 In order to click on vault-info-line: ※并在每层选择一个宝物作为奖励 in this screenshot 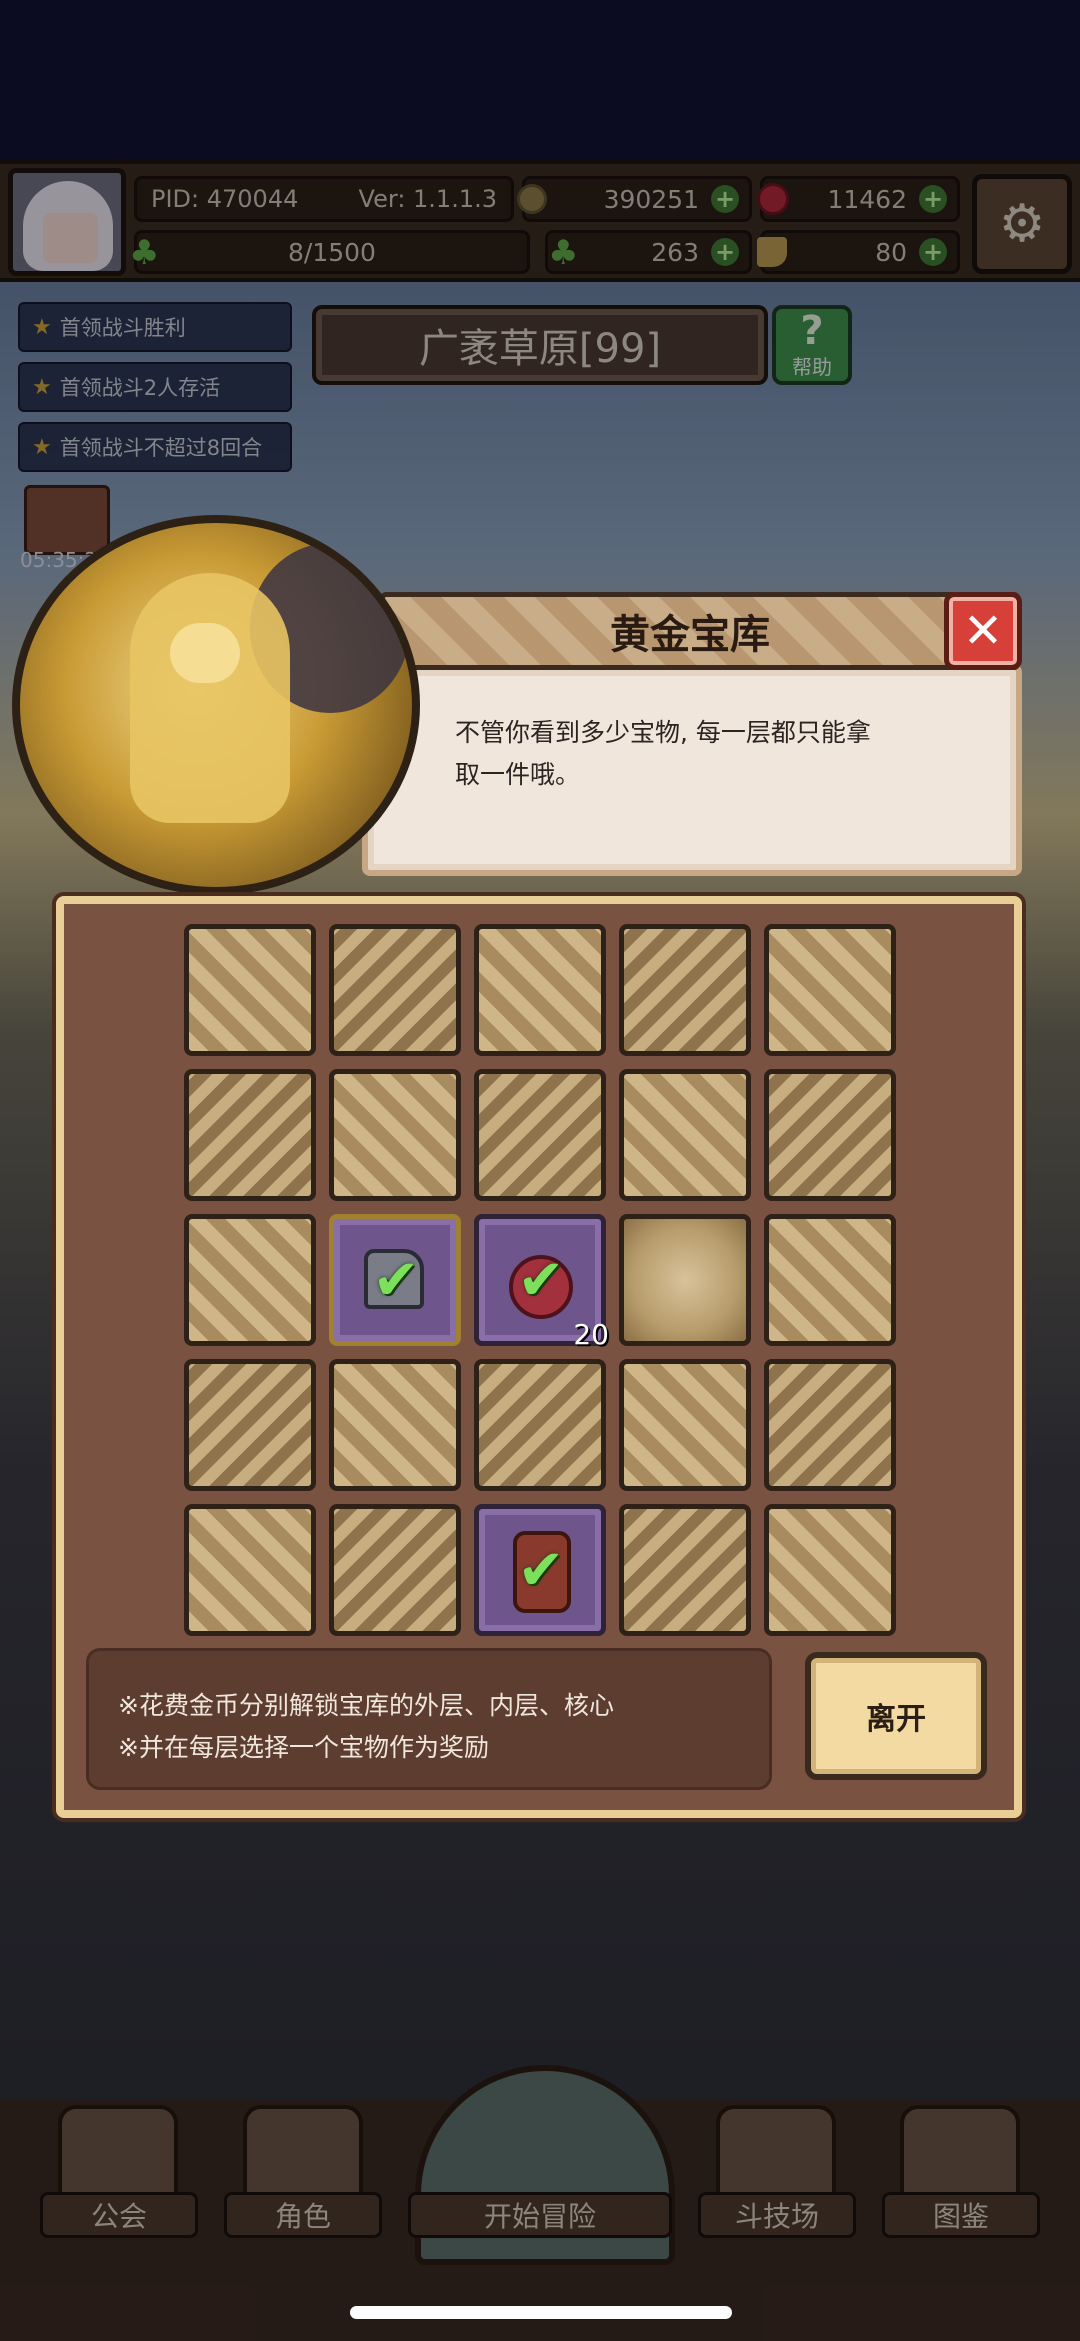, I will do `click(303, 1747)`.